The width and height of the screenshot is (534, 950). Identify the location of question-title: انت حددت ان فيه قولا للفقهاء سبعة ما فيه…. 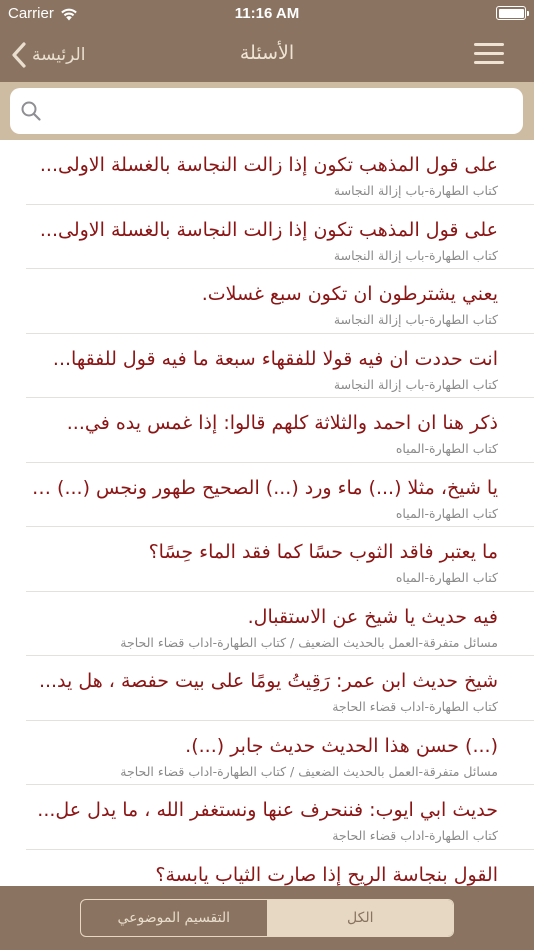
(275, 358).